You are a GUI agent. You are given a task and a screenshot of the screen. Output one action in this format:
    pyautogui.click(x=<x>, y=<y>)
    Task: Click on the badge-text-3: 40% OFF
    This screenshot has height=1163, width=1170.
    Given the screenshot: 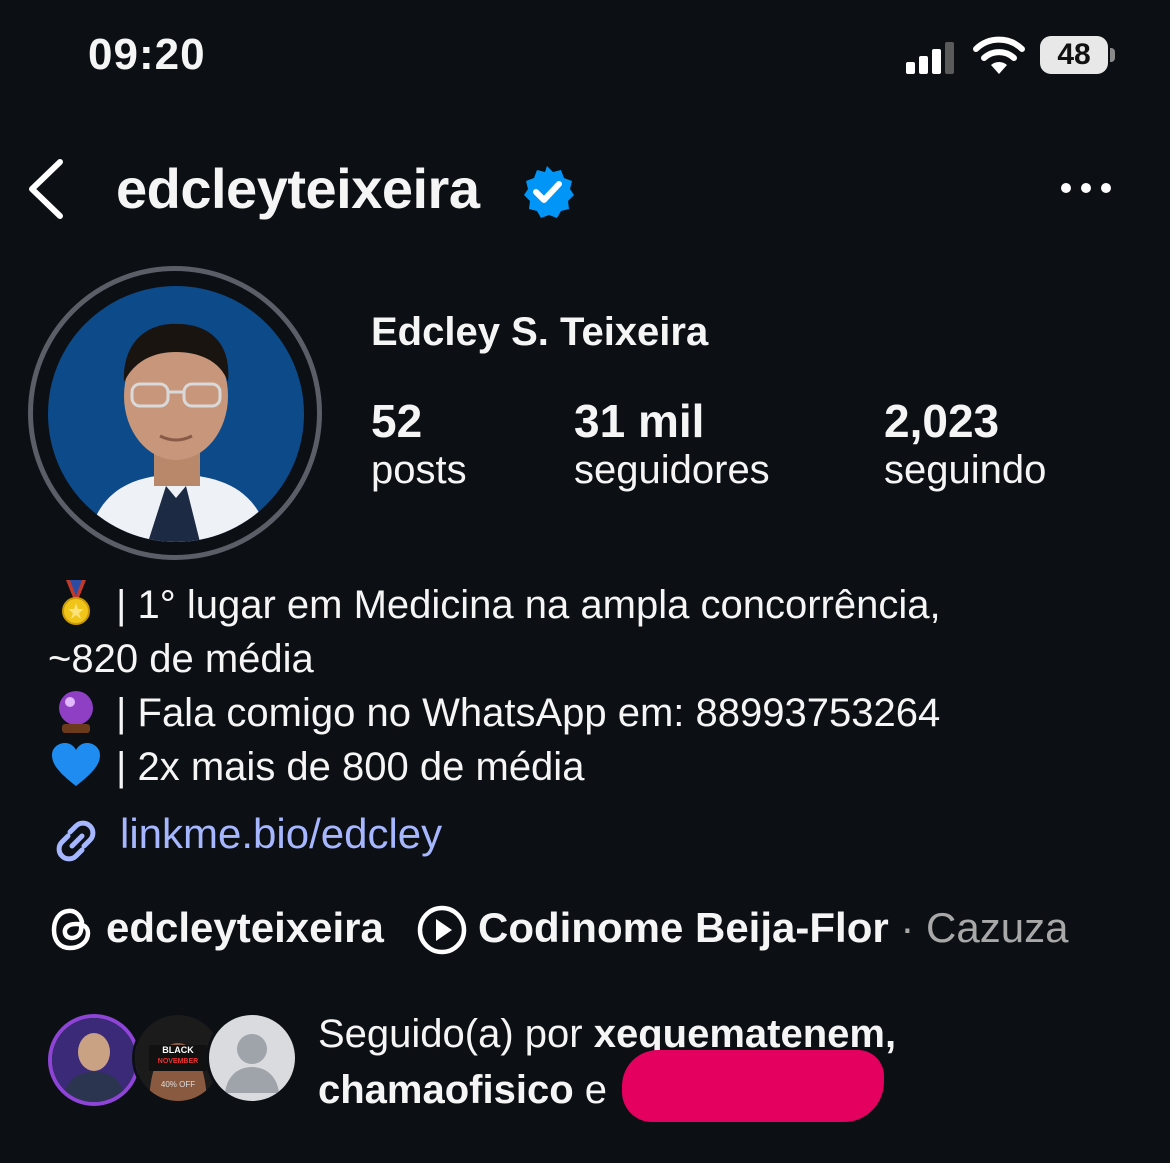 What is the action you would take?
    pyautogui.click(x=178, y=1084)
    